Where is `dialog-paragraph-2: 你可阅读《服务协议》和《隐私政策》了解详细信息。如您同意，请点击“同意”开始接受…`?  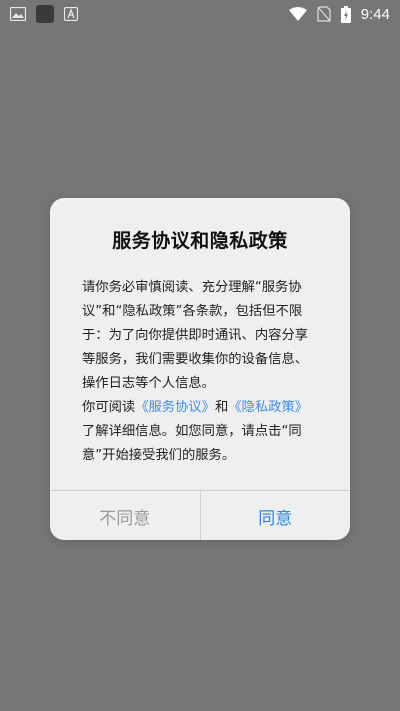
dialog-paragraph-2: 你可阅读《服务协议》和《隐私政策》了解详细信息。如您同意，请点击“同意”开始接受… is located at coordinates (201, 432).